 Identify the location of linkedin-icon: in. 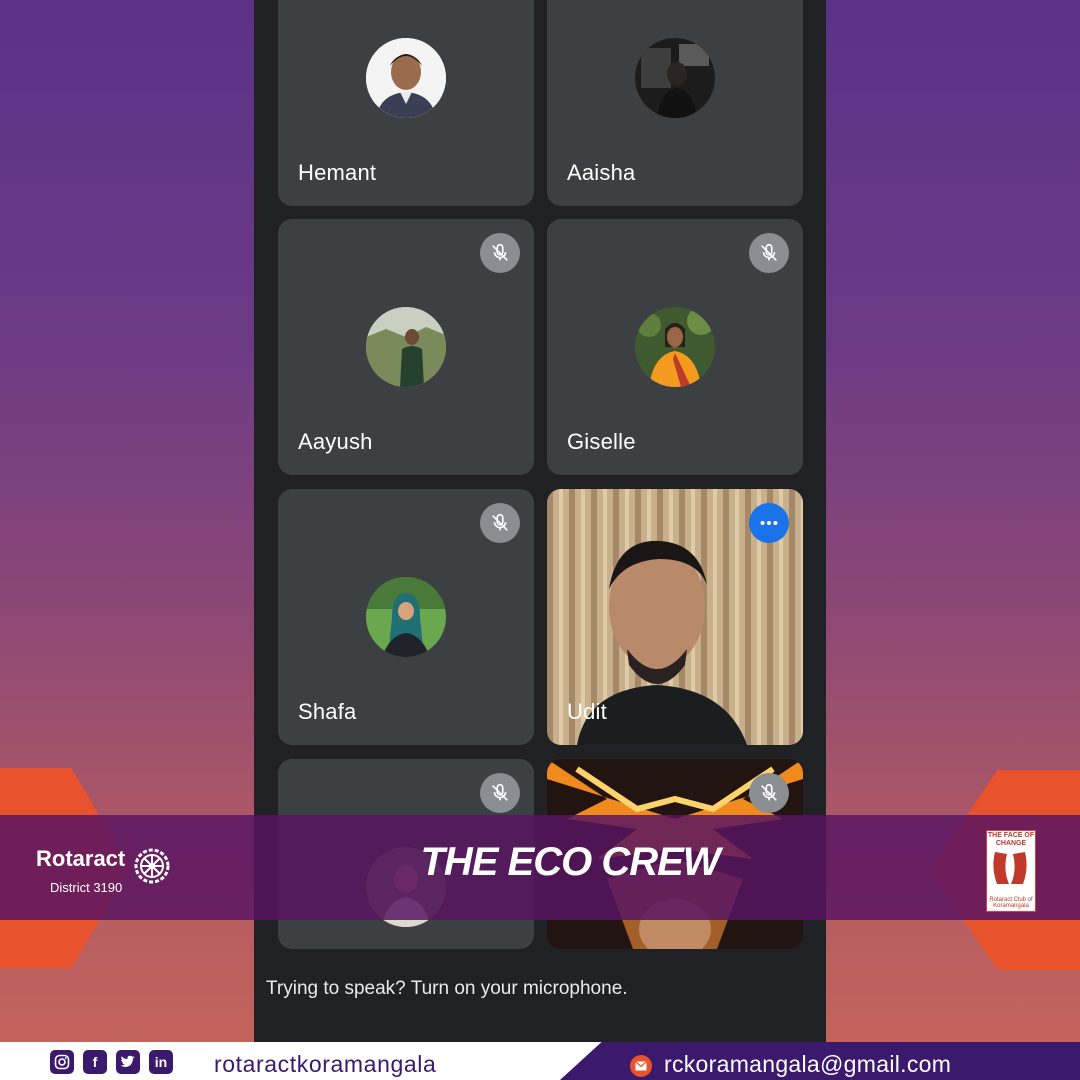
(161, 1062).